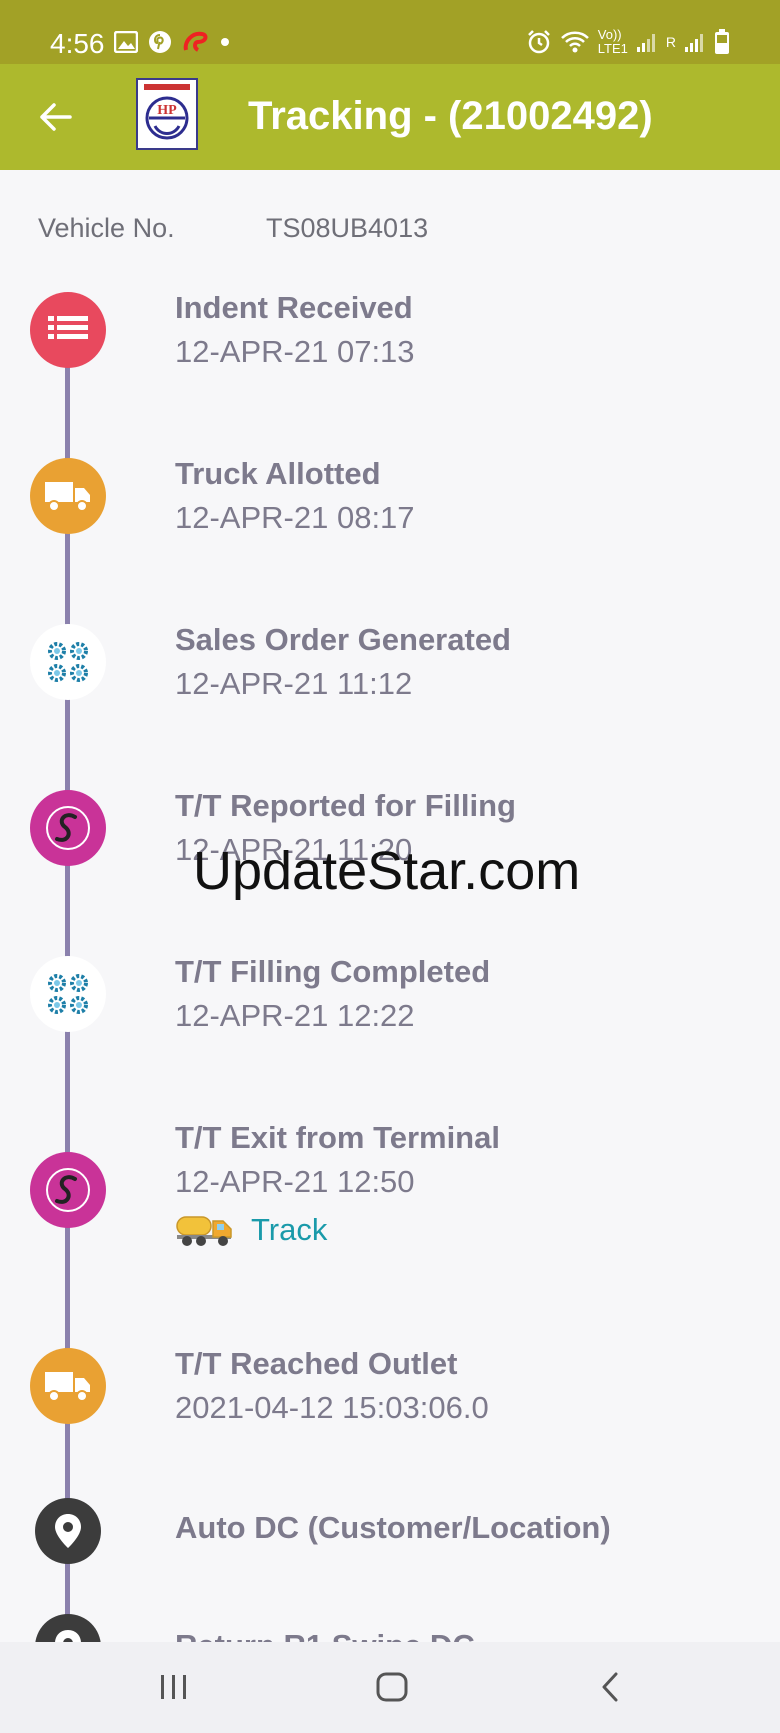 This screenshot has width=780, height=1733. I want to click on watermark: UpdateStar.com, so click(387, 871).